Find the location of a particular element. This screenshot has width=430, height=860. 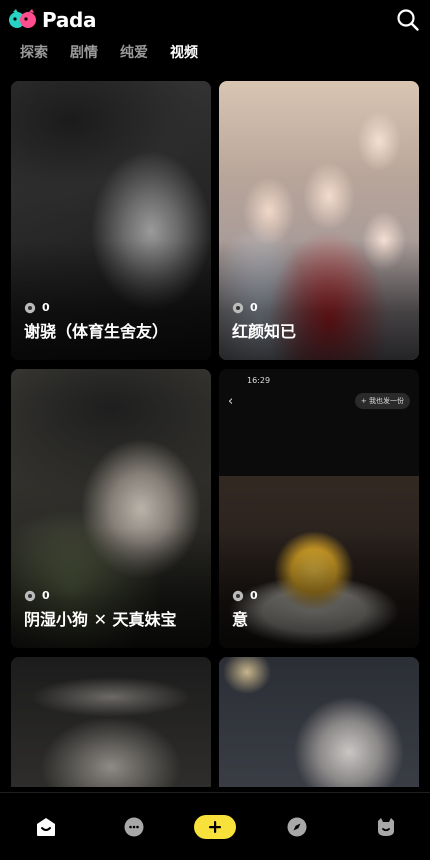

status-time: 16:29 is located at coordinates (259, 380).